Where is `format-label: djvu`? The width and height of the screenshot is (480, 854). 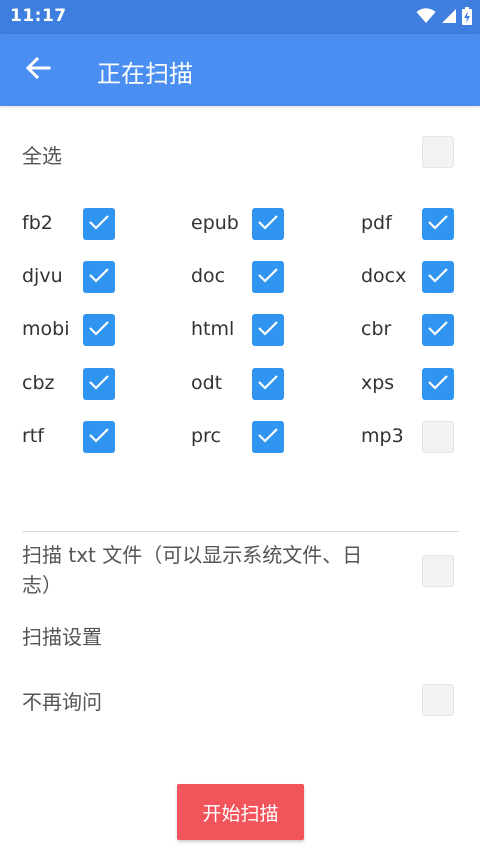 format-label: djvu is located at coordinates (42, 276).